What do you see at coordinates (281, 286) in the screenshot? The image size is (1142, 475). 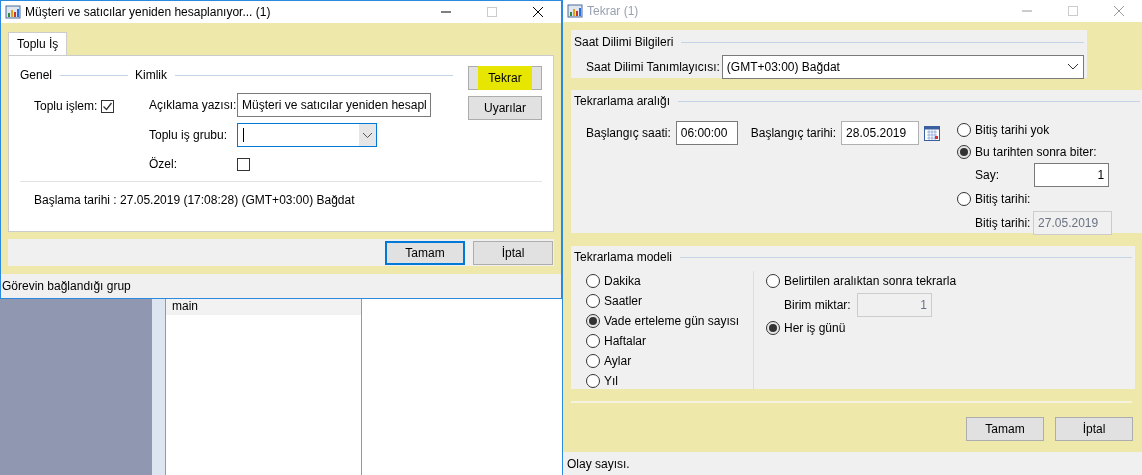 I see `status-bar: Görevin bağlandığı grup` at bounding box center [281, 286].